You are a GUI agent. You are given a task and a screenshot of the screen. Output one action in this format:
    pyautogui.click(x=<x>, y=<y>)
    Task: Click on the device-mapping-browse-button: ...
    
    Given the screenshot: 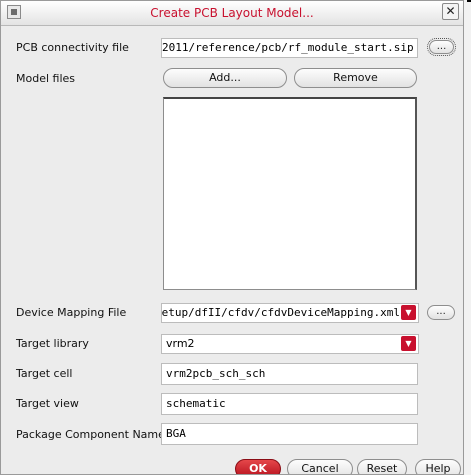 What is the action you would take?
    pyautogui.click(x=441, y=312)
    